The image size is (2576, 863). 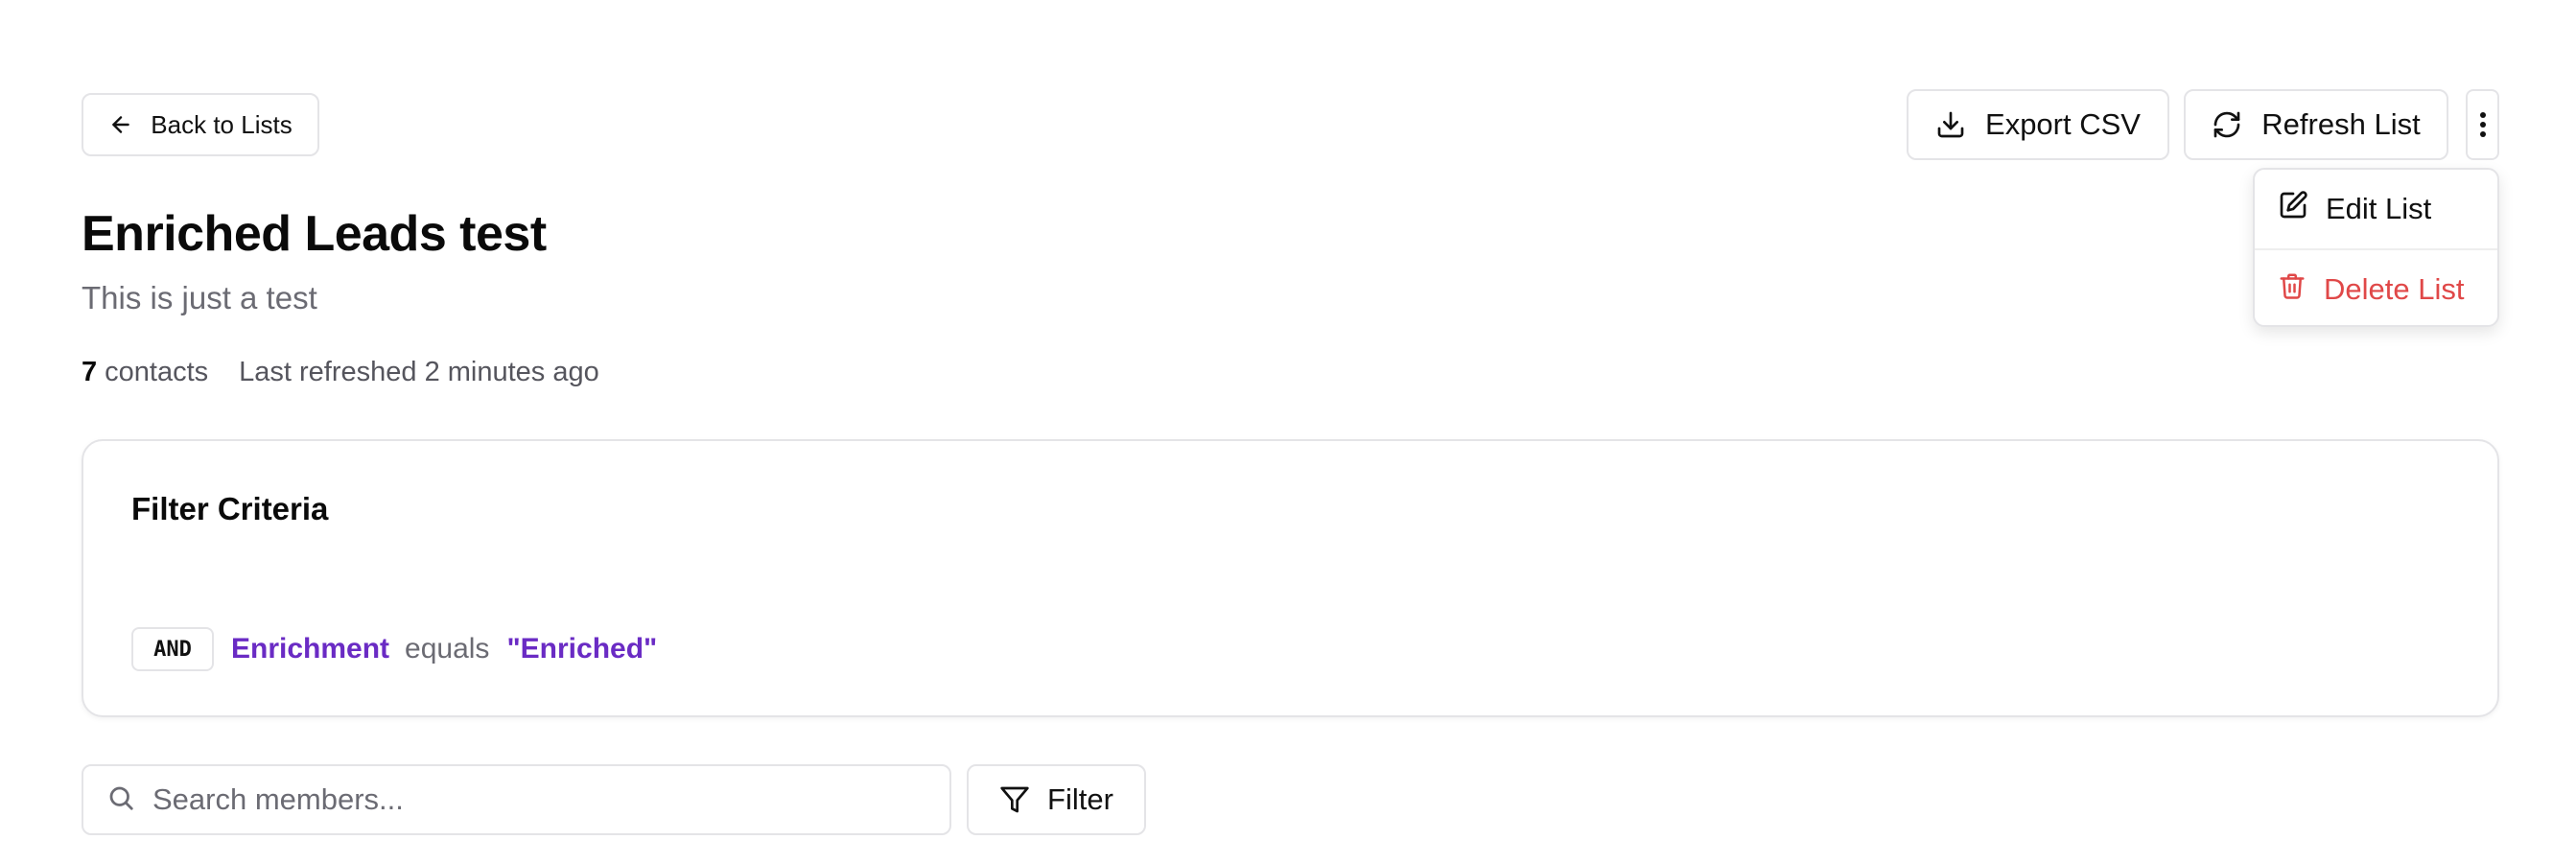 What do you see at coordinates (447, 649) in the screenshot?
I see `filter-operator: equals` at bounding box center [447, 649].